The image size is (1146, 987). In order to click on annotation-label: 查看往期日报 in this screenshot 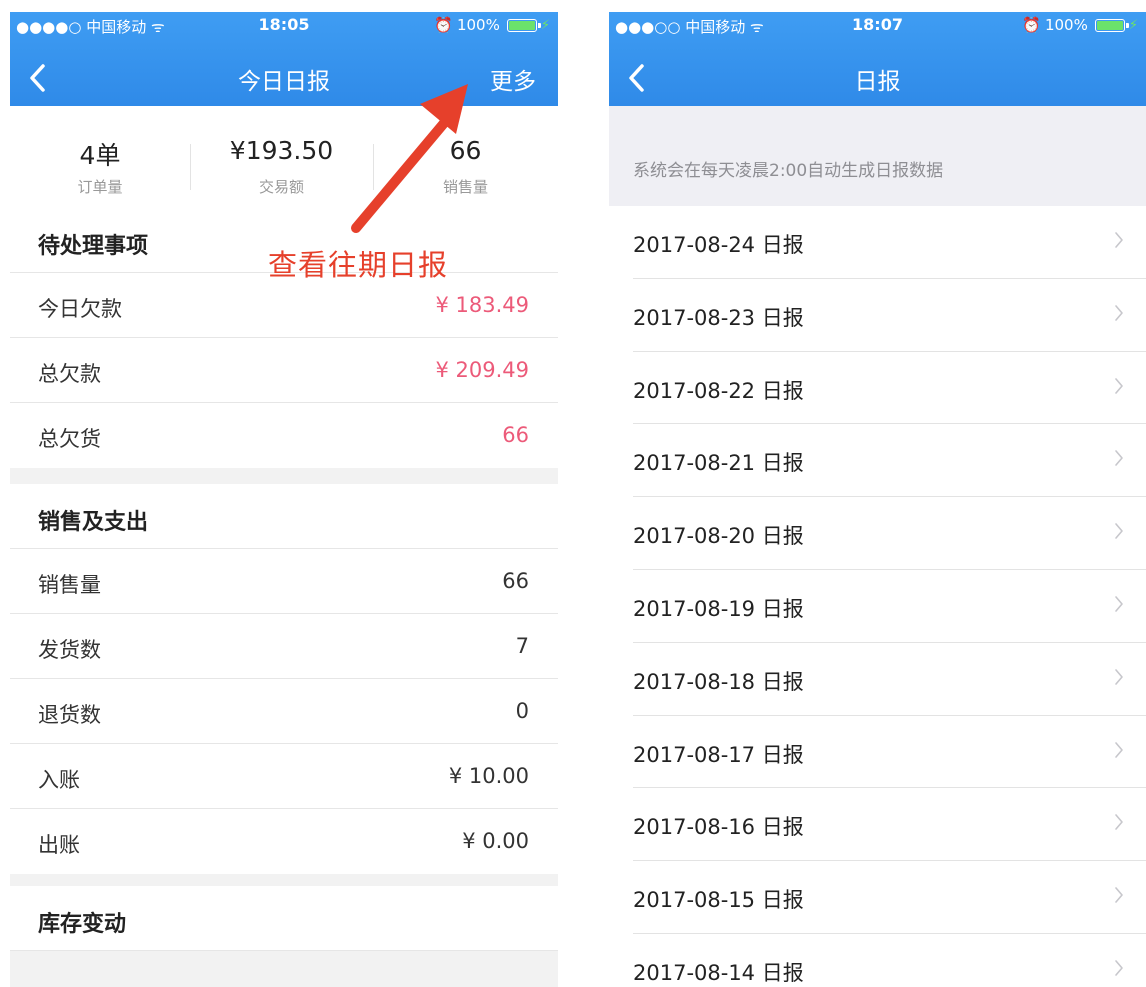, I will do `click(358, 265)`.